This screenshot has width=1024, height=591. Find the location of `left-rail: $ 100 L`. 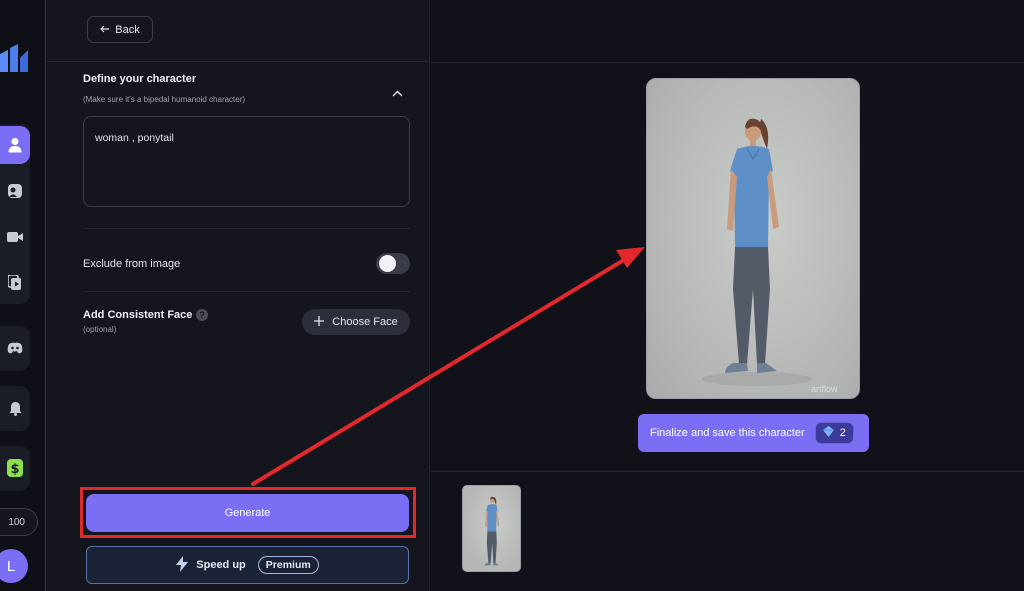

left-rail: $ 100 L is located at coordinates (23, 295).